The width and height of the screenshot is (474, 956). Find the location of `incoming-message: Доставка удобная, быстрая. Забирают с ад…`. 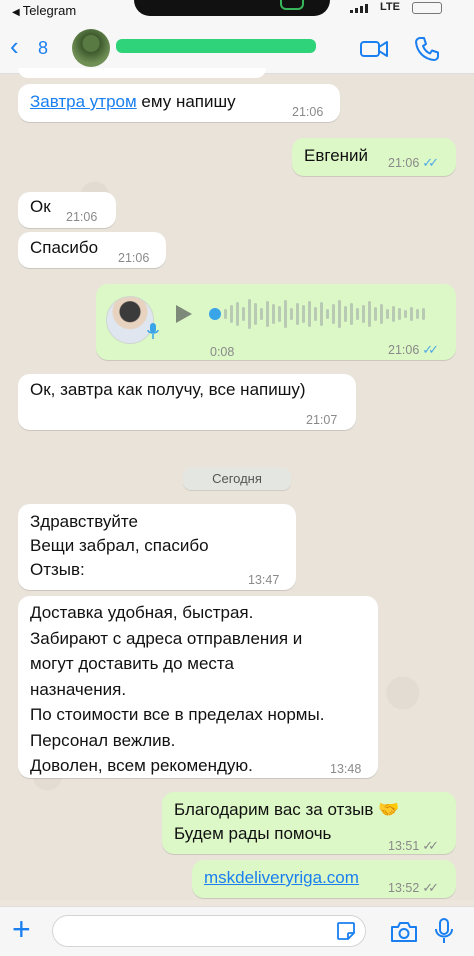

incoming-message: Доставка удобная, быстрая. Забирают с ад… is located at coordinates (198, 687).